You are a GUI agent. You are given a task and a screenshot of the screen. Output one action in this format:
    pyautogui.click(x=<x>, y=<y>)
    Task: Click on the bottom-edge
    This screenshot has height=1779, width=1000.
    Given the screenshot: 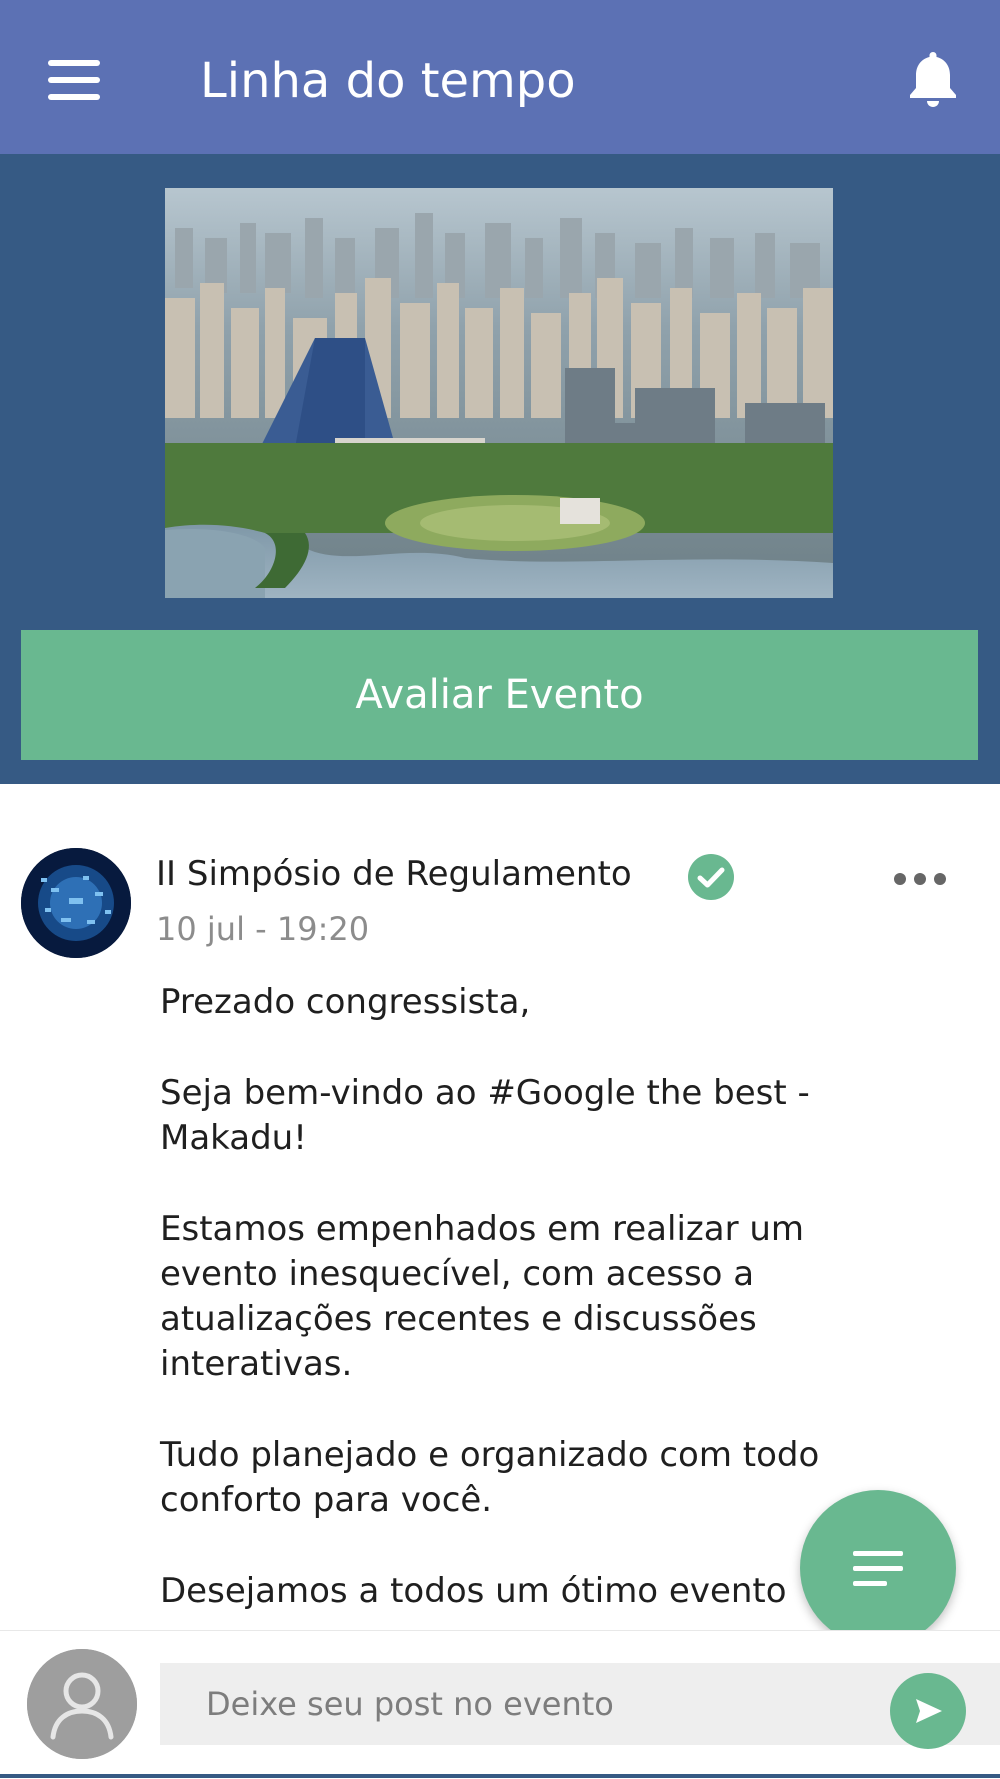 What is the action you would take?
    pyautogui.click(x=500, y=1776)
    